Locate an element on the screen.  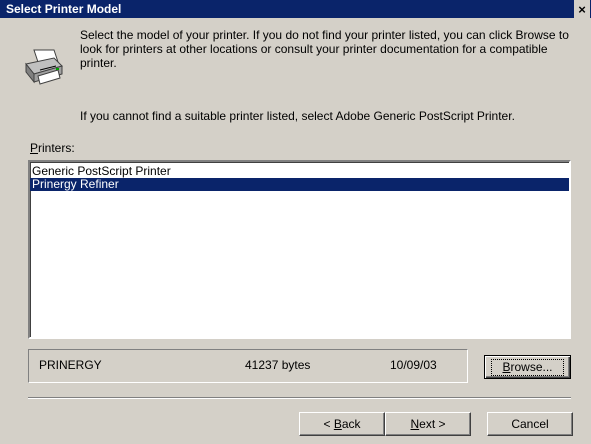
next-button-label: Next > is located at coordinates (428, 424).